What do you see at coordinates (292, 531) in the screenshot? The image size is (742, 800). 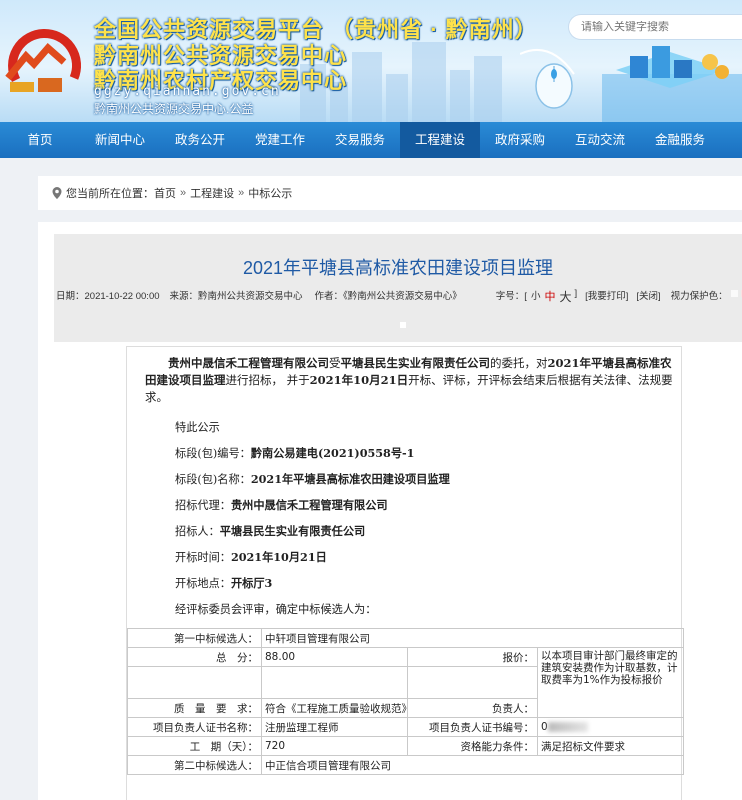 I see `field-value: 平塘县民生实业有限责任公司` at bounding box center [292, 531].